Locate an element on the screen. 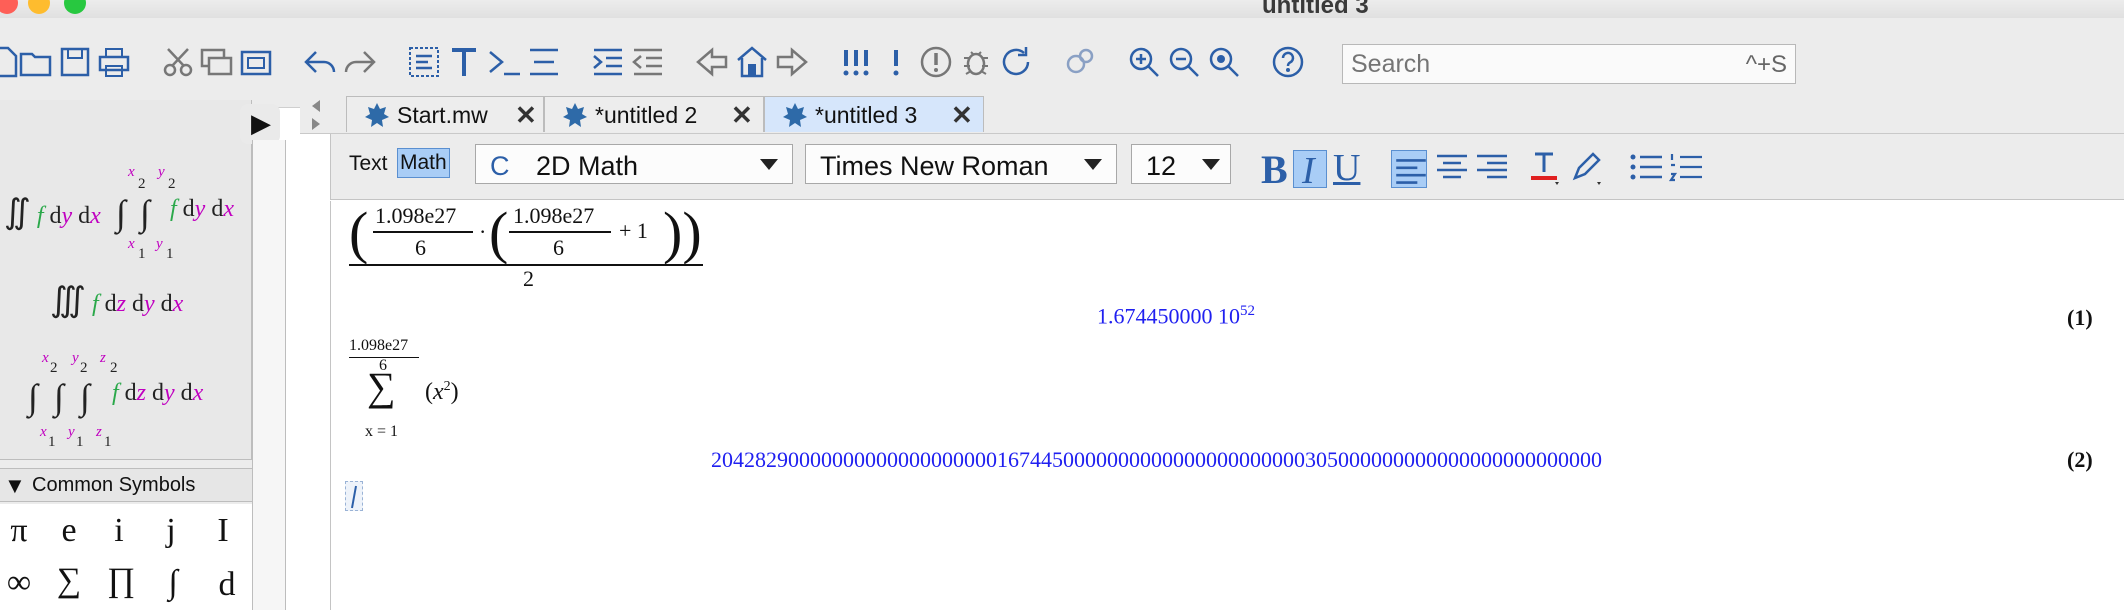 This screenshot has height=610, width=2124. copy-icon is located at coordinates (216, 62).